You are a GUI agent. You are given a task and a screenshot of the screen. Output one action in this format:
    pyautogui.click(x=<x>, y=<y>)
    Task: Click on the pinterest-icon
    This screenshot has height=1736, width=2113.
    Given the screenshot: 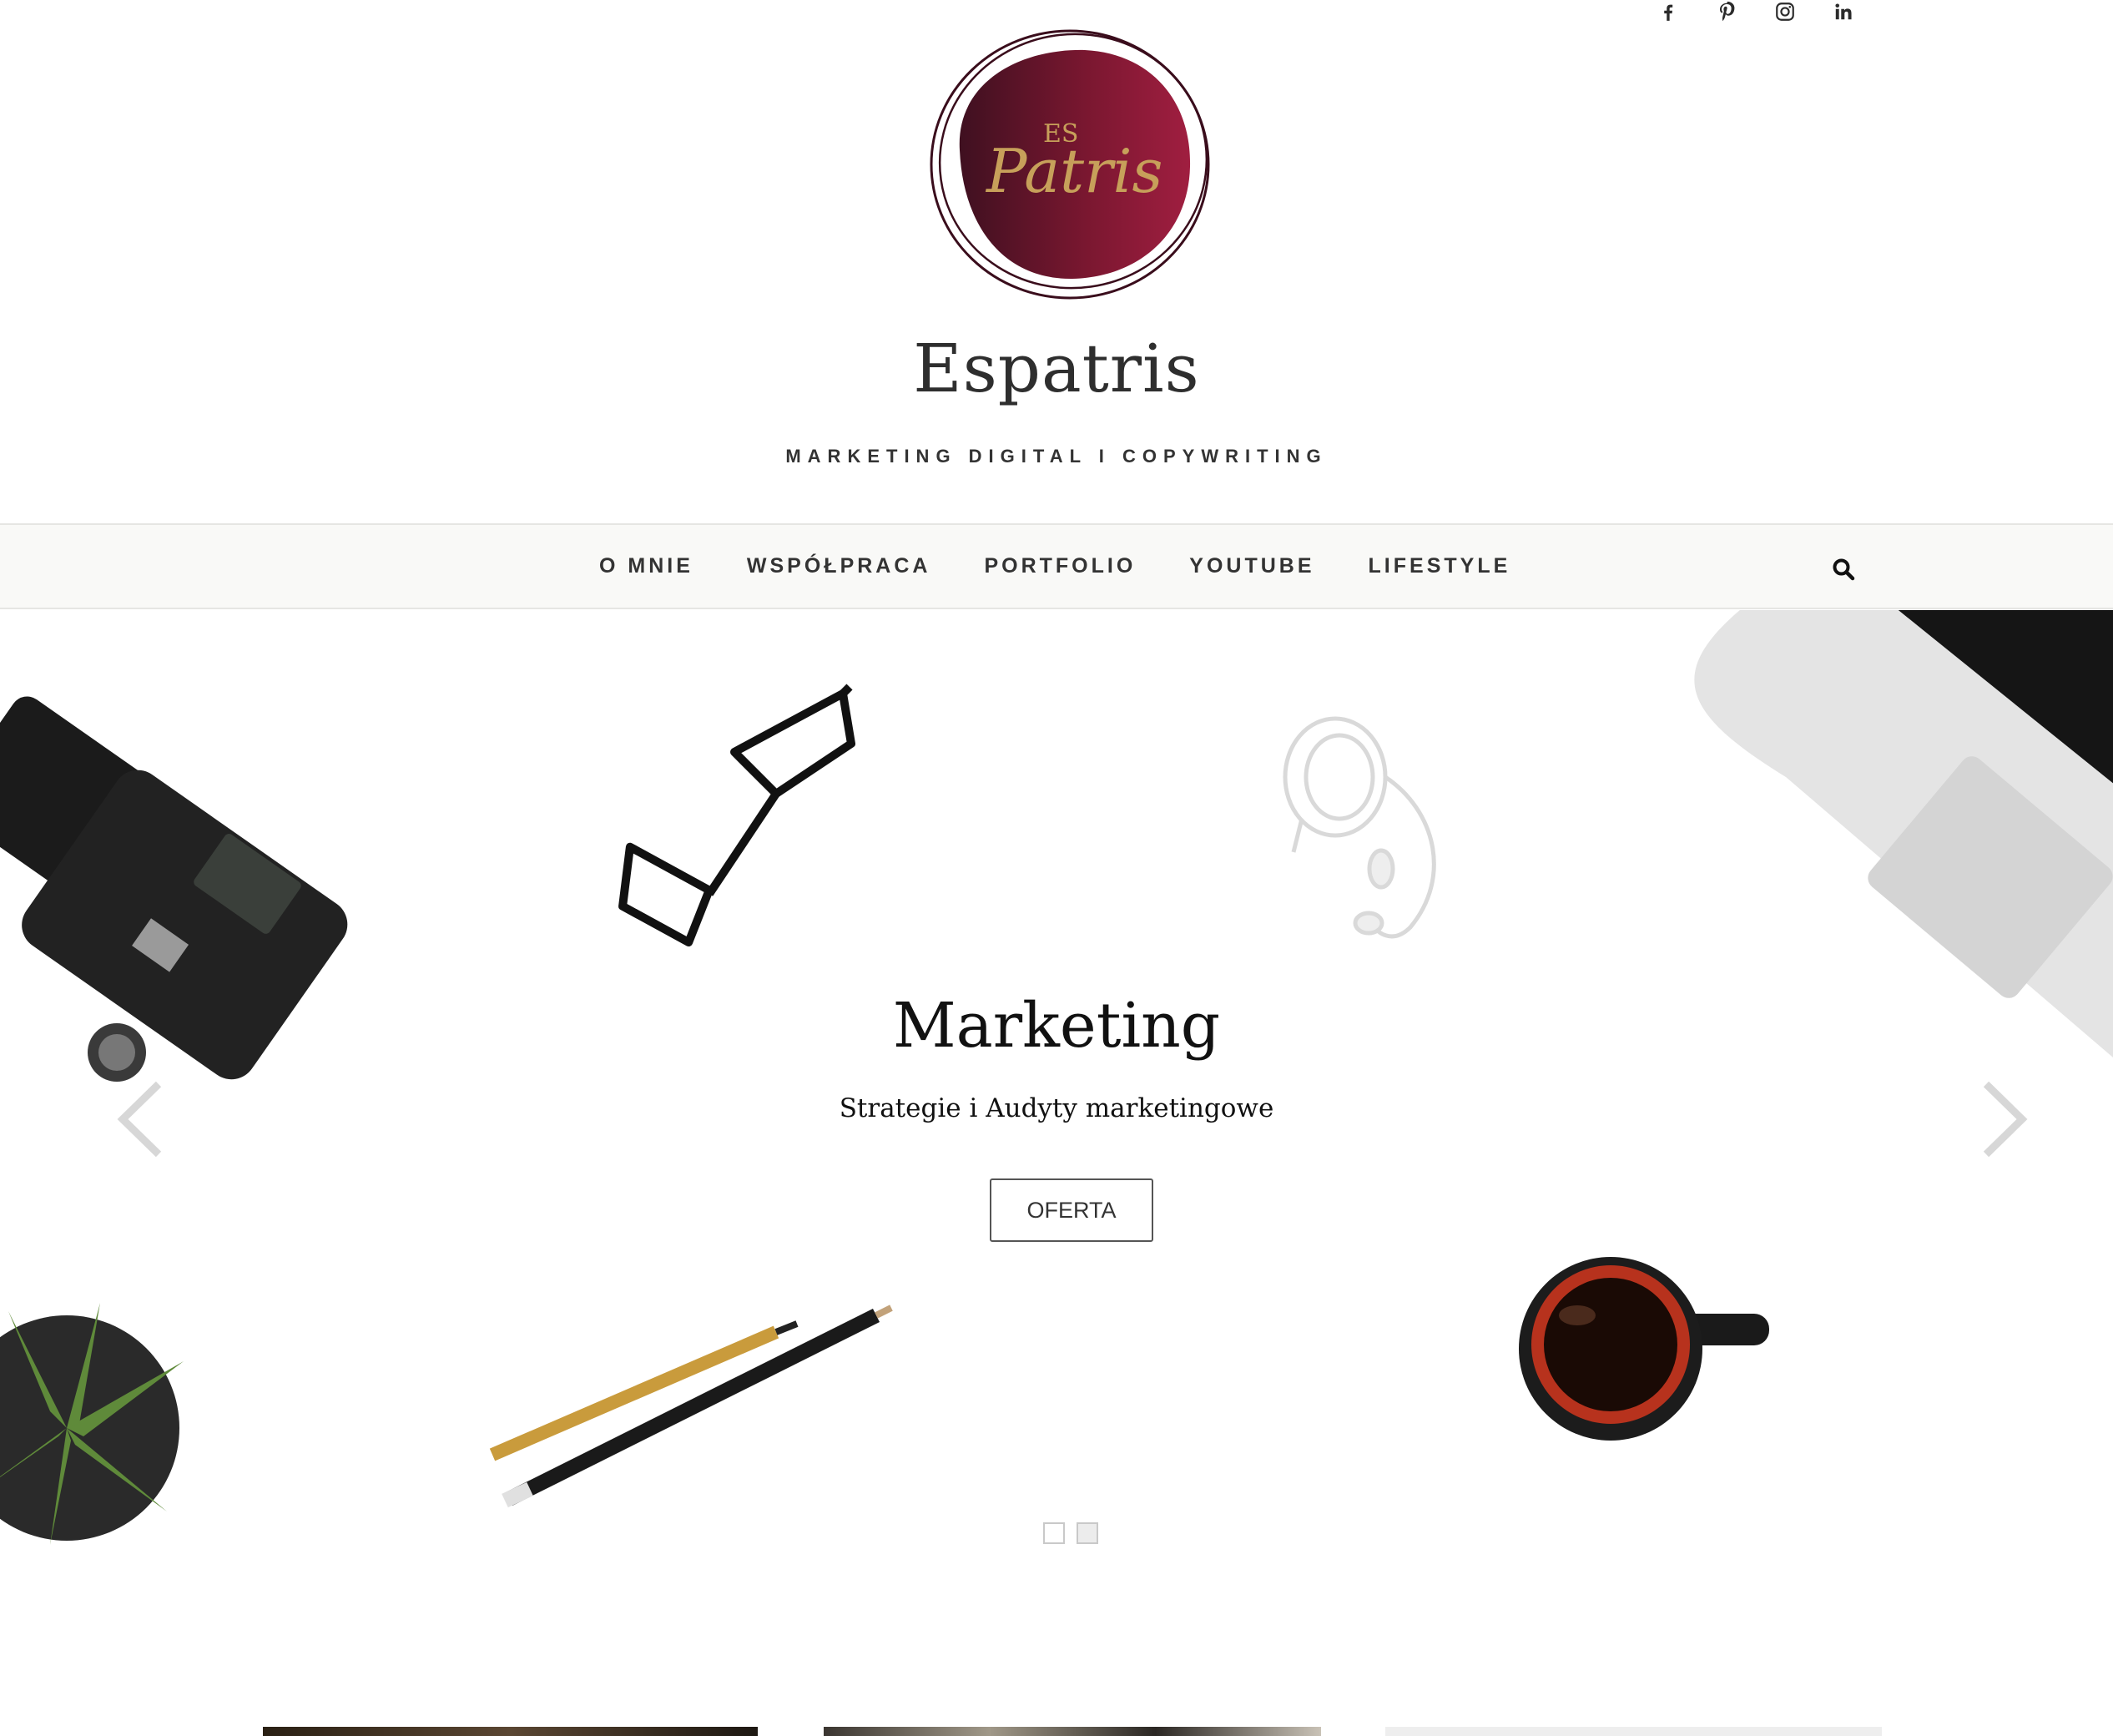 What is the action you would take?
    pyautogui.click(x=1727, y=11)
    